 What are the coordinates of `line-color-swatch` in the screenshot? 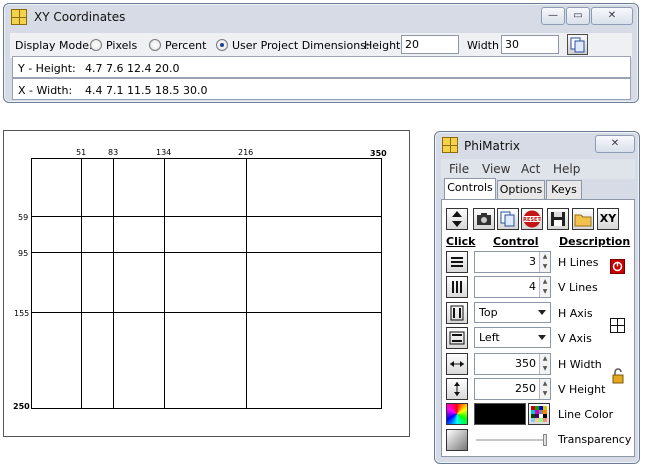 It's located at (500, 414).